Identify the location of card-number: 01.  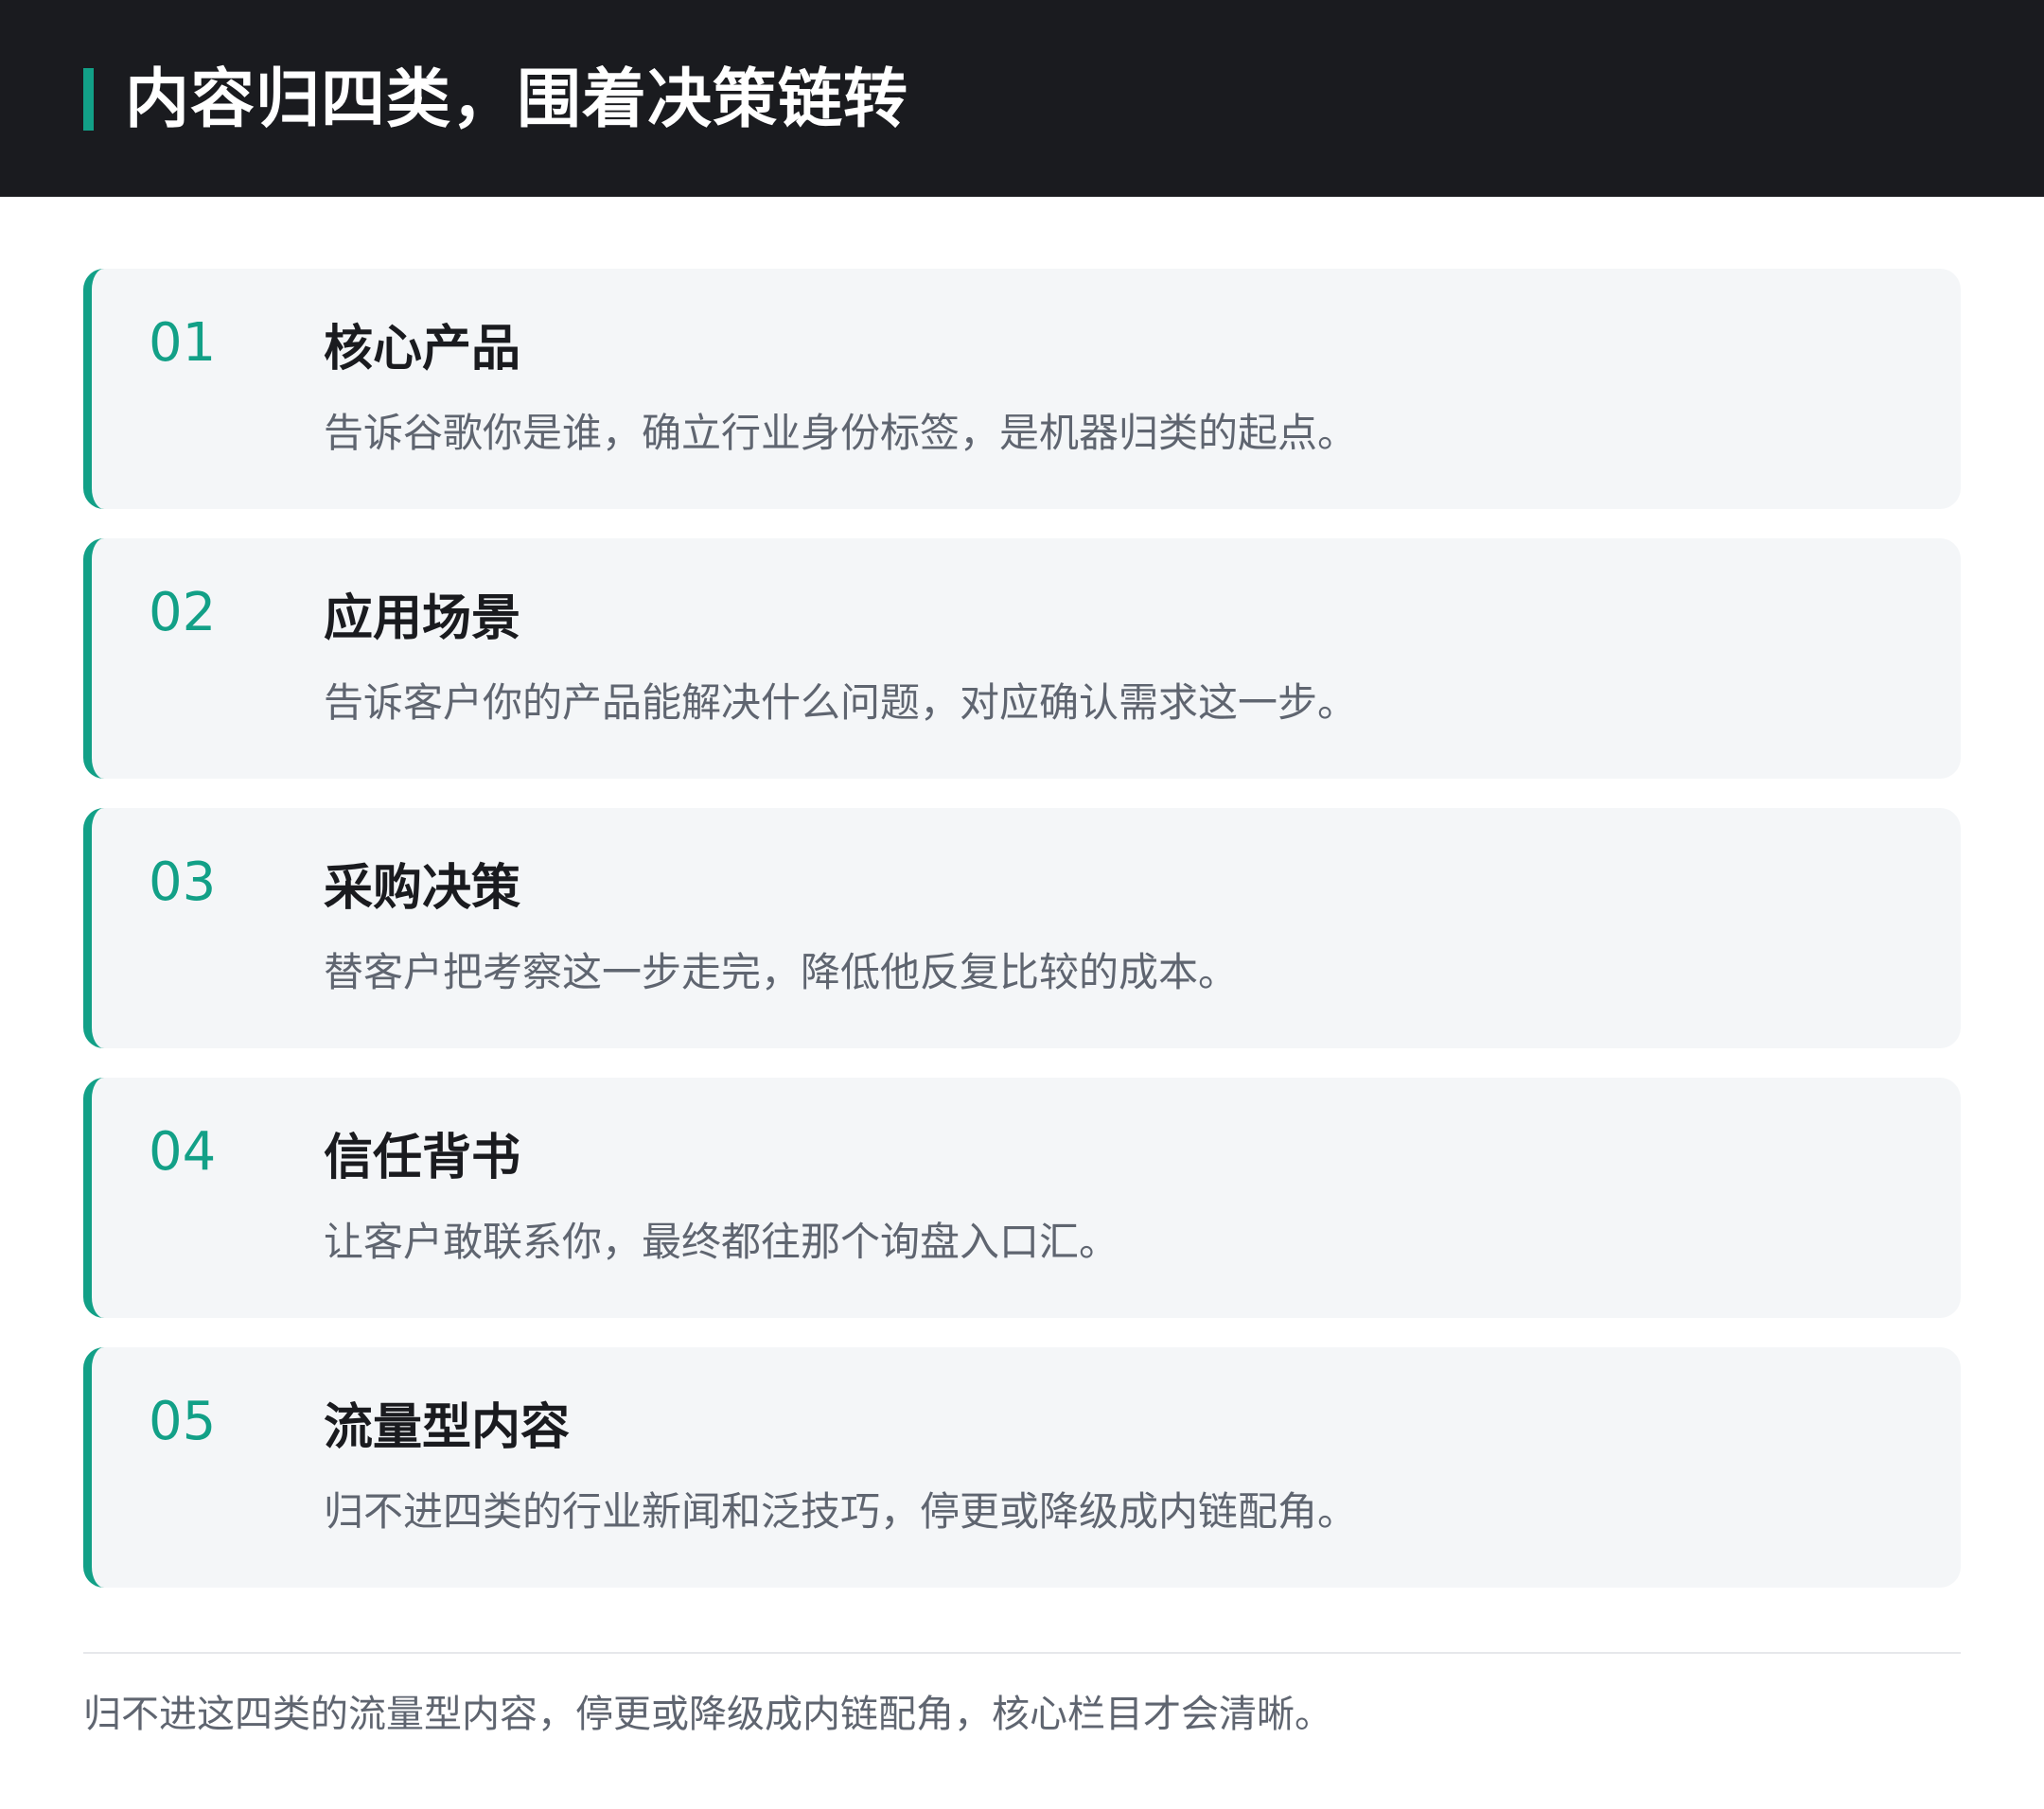
(183, 343).